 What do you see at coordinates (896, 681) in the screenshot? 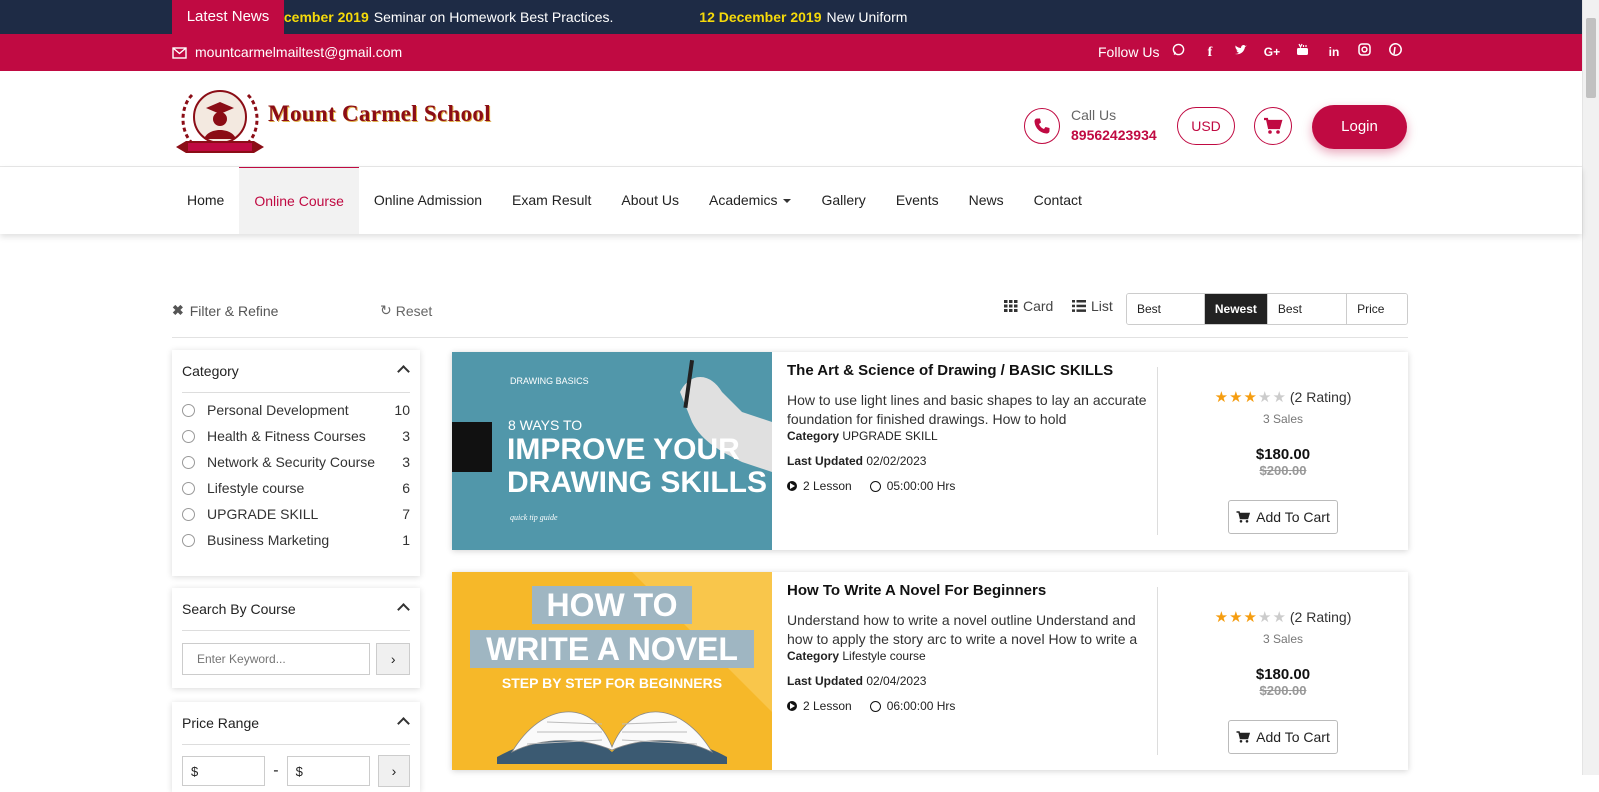
I see `updated-value: 02/04/2023` at bounding box center [896, 681].